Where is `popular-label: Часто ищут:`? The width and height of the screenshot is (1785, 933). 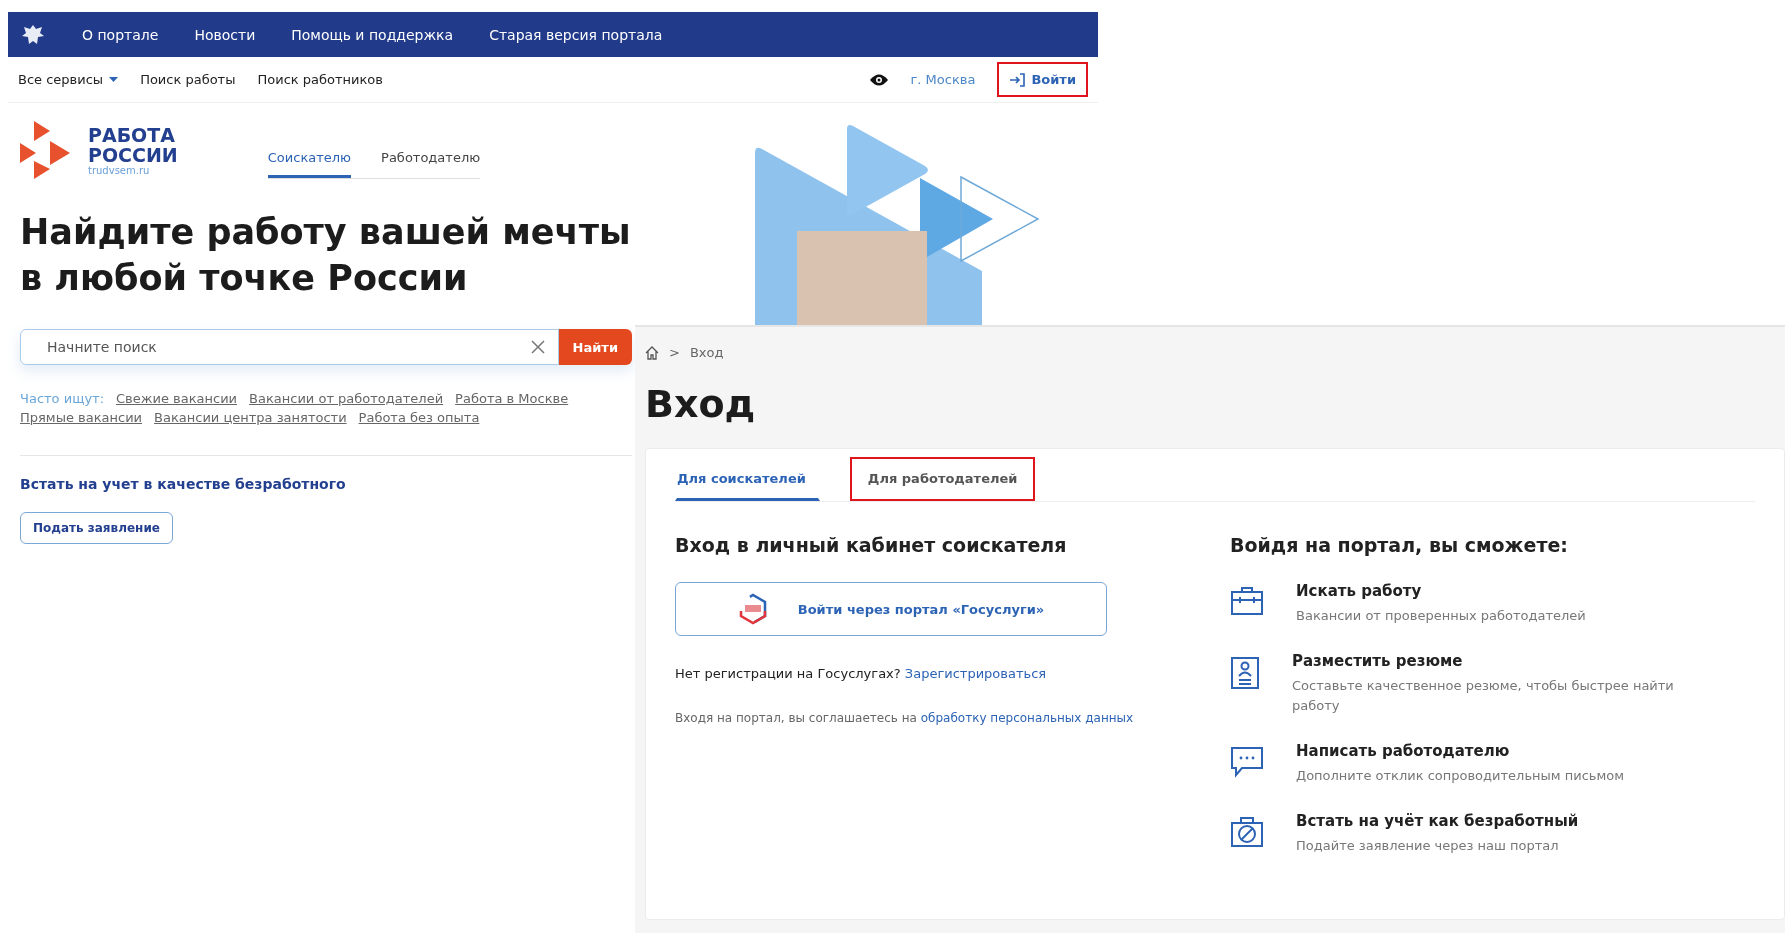 popular-label: Часто ищут: is located at coordinates (62, 398).